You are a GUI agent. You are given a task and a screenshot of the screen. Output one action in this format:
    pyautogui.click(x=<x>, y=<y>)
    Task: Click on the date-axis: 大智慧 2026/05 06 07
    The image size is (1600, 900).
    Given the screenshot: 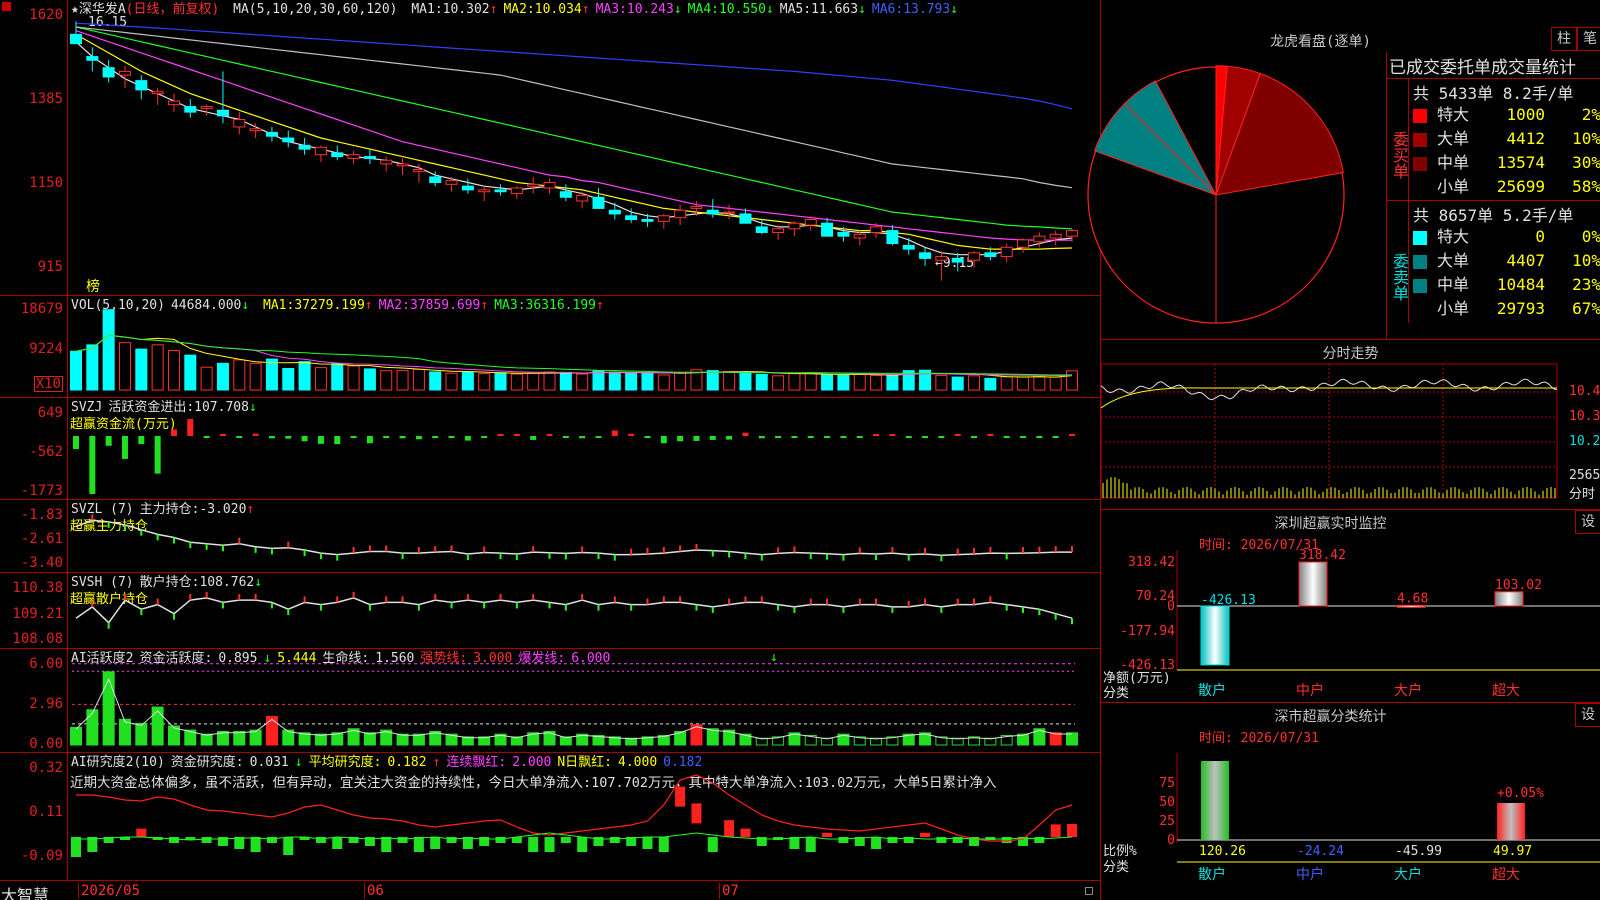 What is the action you would take?
    pyautogui.click(x=550, y=890)
    